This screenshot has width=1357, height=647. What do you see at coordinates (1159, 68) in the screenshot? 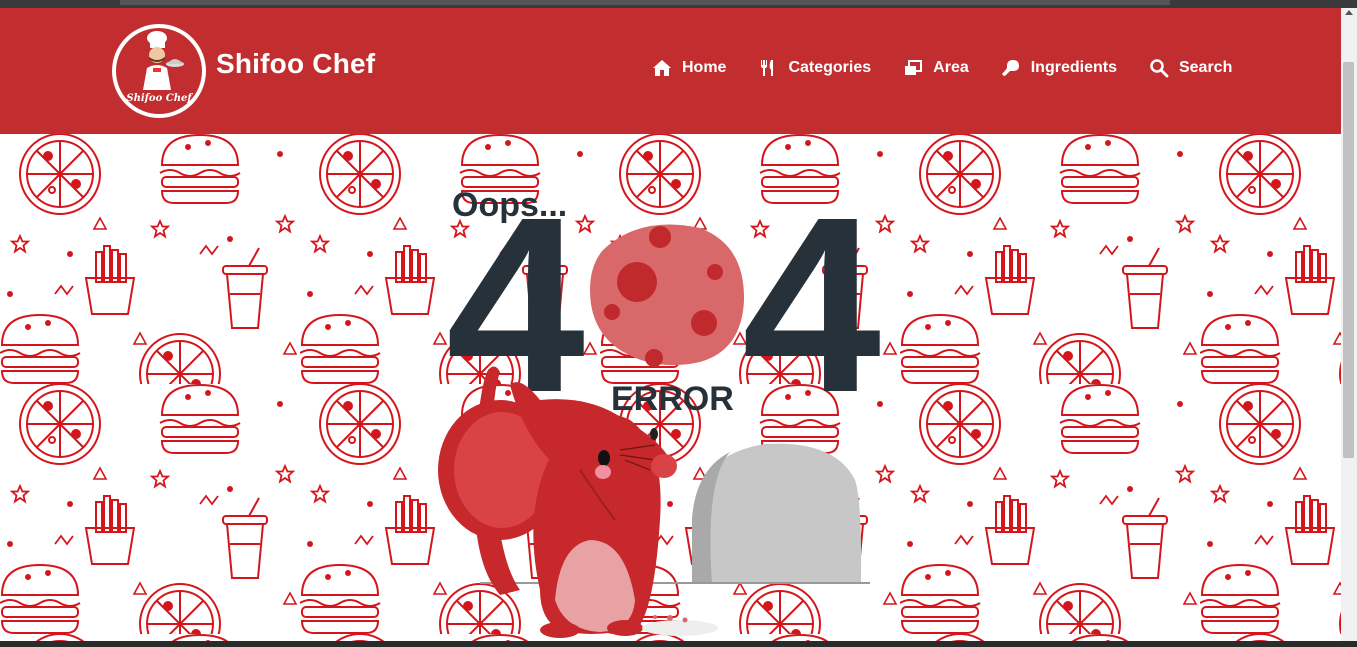
I see `search-icon` at bounding box center [1159, 68].